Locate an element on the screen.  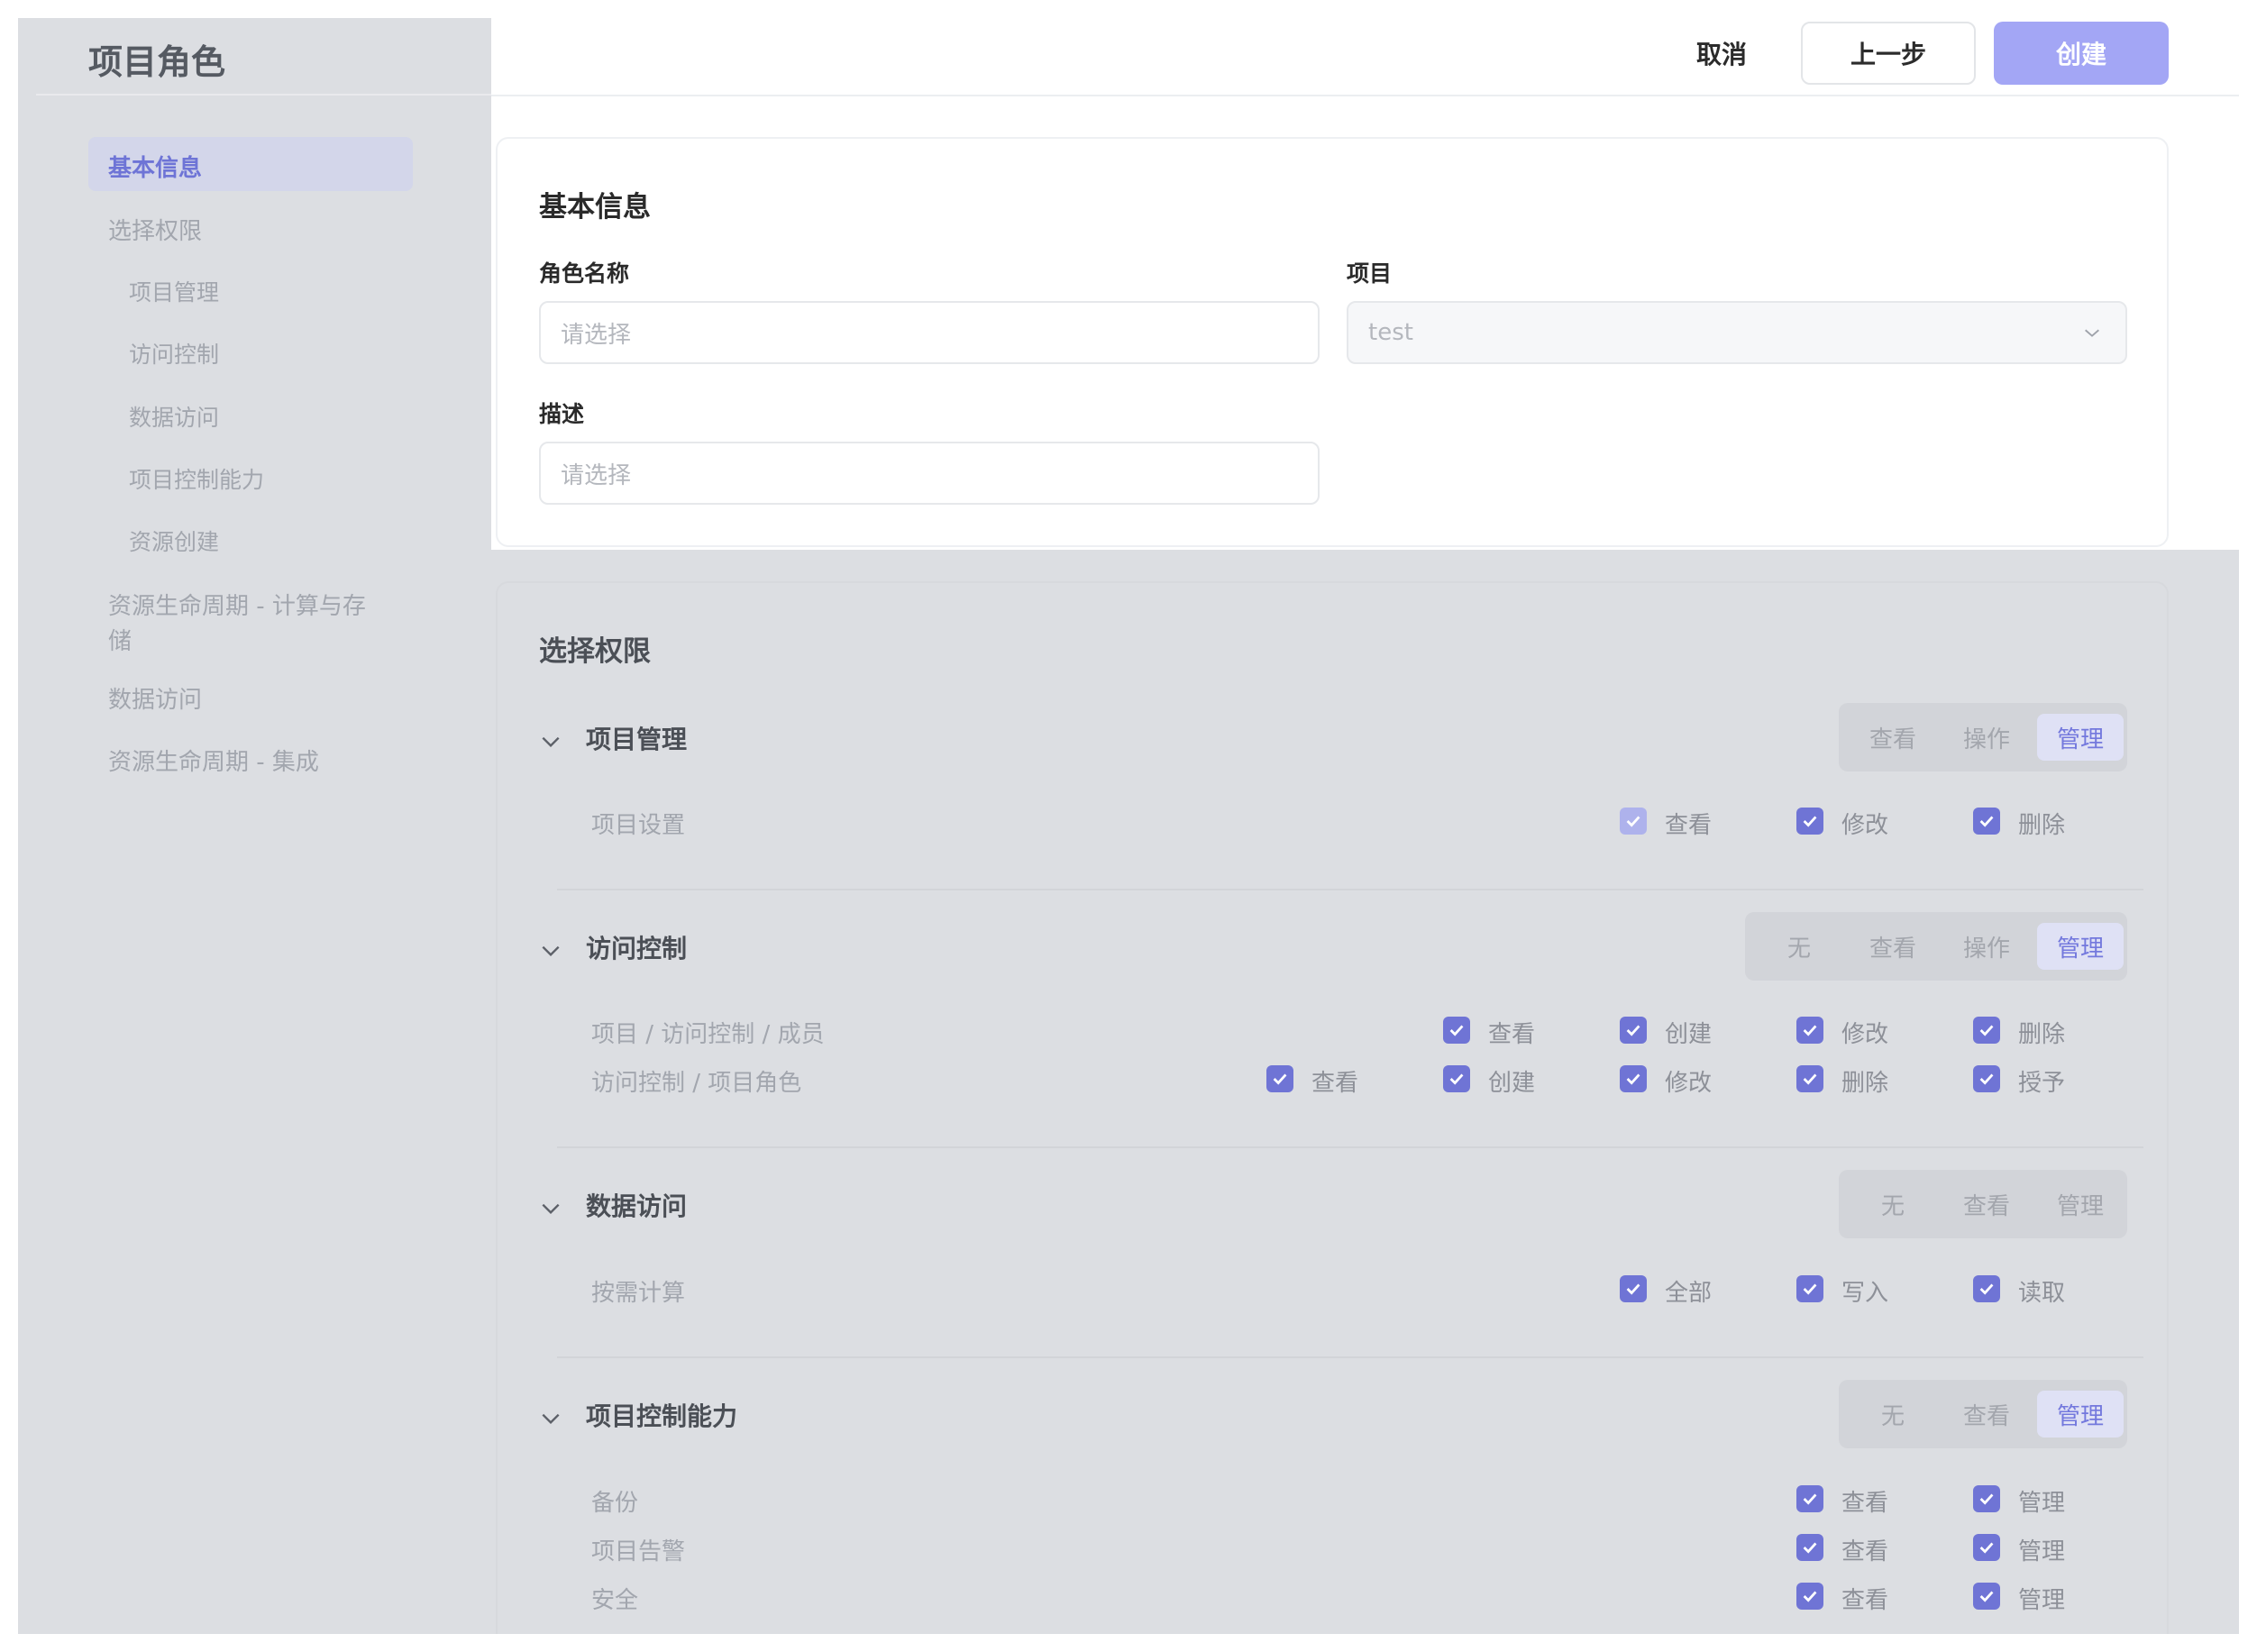
permissions-title: 选择权限 is located at coordinates (595, 651).